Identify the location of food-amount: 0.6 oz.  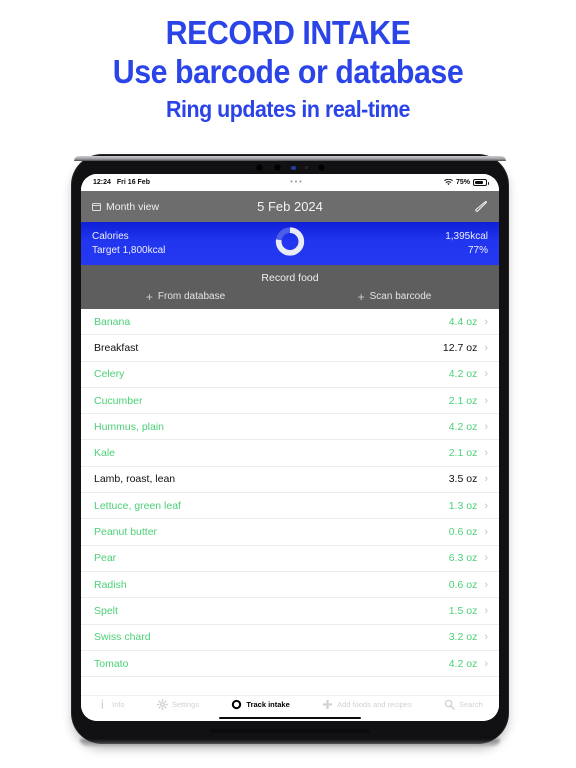
(463, 532).